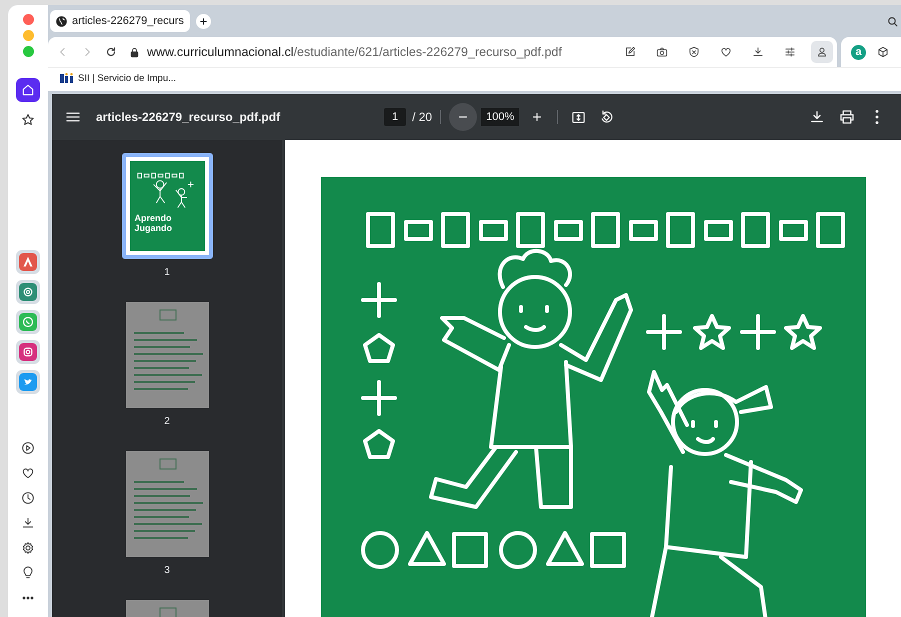 This screenshot has width=901, height=617. Describe the element at coordinates (120, 21) in the screenshot. I see `browser-tab: articles-226279_recurs` at that location.